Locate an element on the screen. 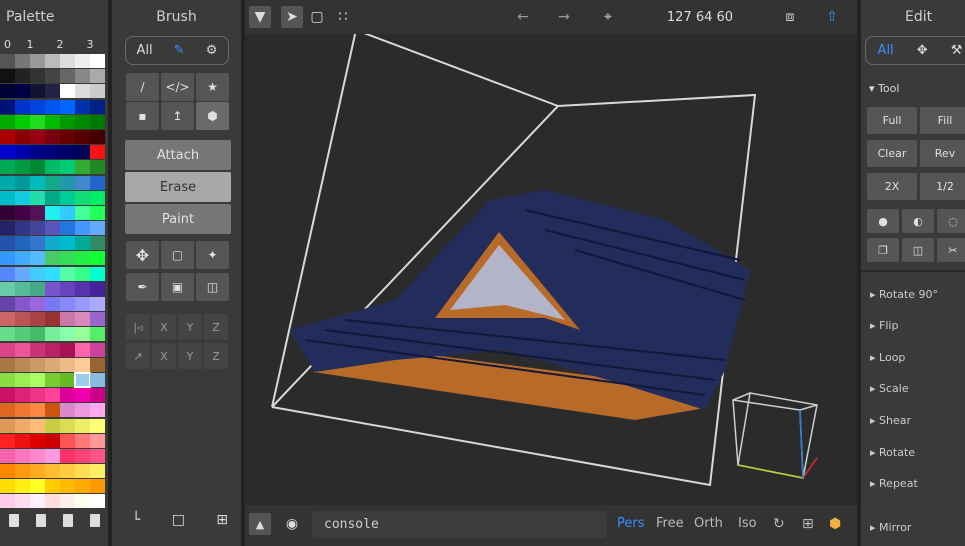 The image size is (965, 546). double-button: 2X is located at coordinates (892, 186).